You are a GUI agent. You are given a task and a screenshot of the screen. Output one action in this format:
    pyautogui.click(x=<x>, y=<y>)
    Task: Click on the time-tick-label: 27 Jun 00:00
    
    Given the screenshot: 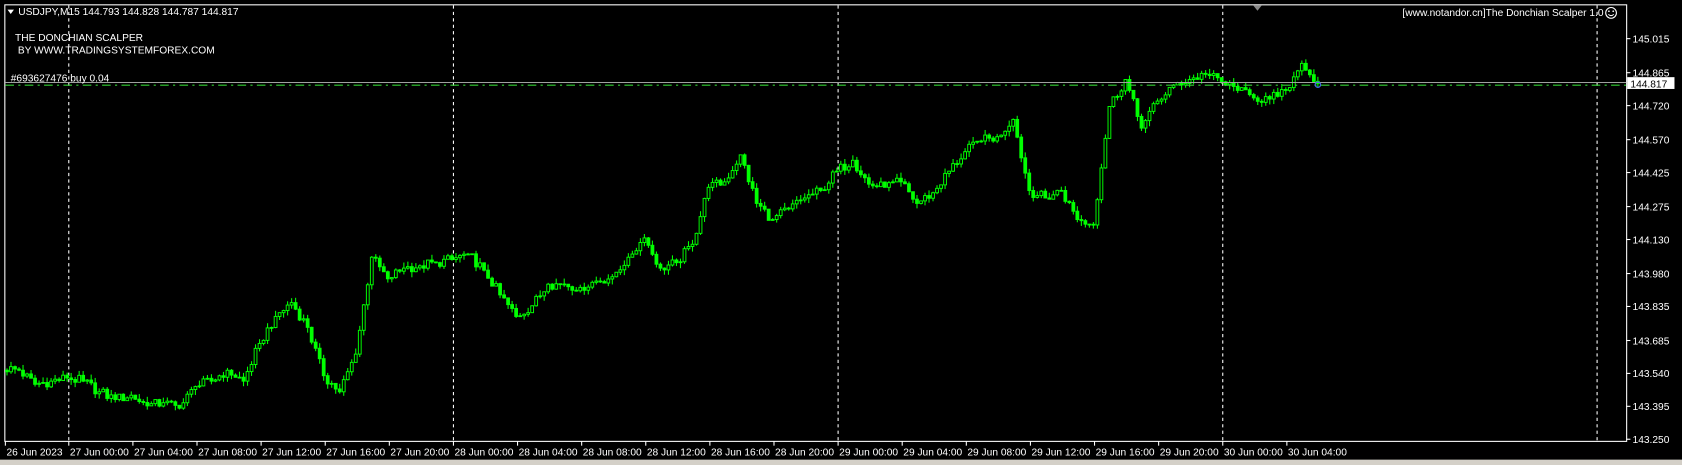 What is the action you would take?
    pyautogui.click(x=99, y=452)
    